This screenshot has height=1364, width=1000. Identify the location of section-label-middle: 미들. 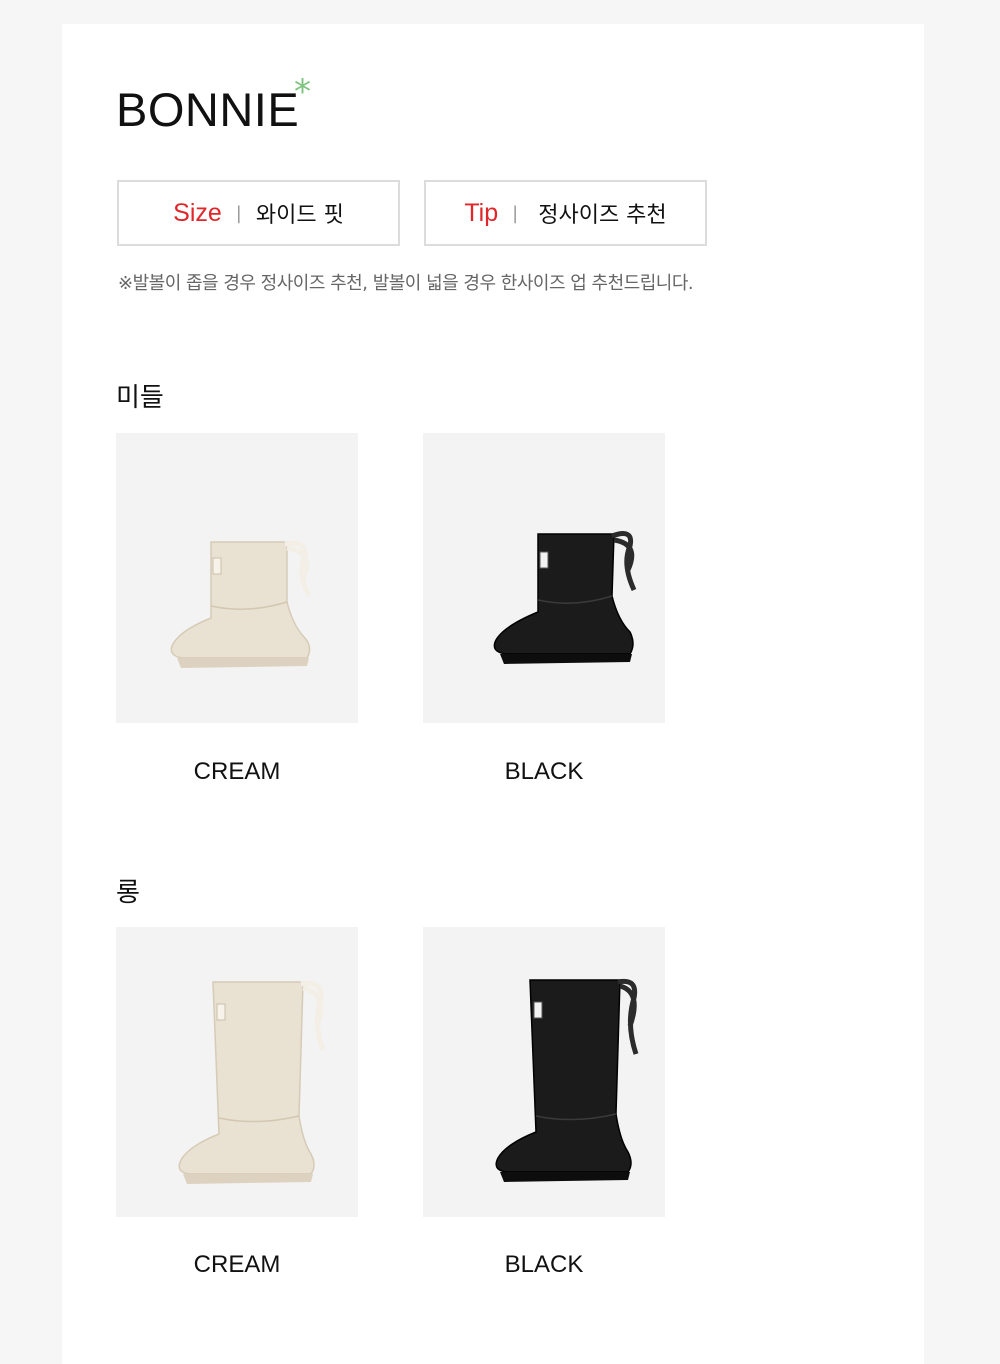
(140, 398).